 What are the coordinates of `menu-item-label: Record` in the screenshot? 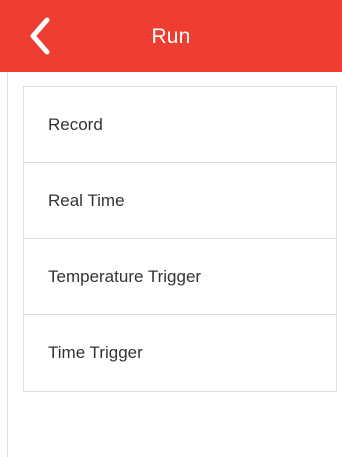 It's located at (75, 124).